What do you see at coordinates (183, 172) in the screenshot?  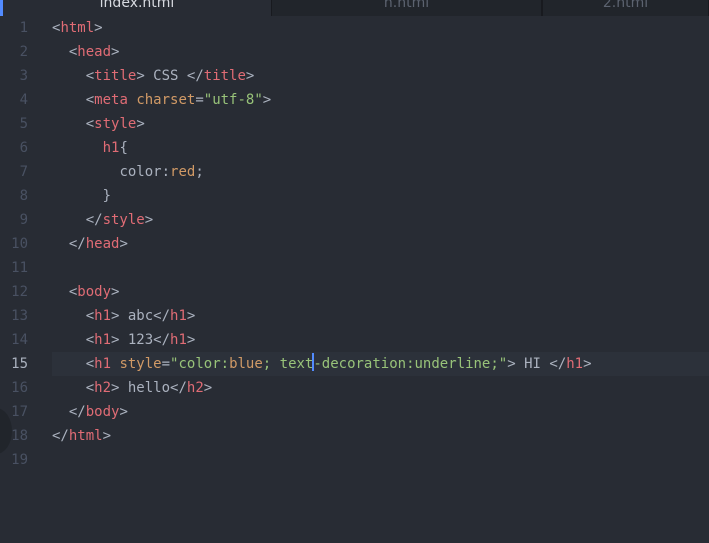 I see `code-token: red` at bounding box center [183, 172].